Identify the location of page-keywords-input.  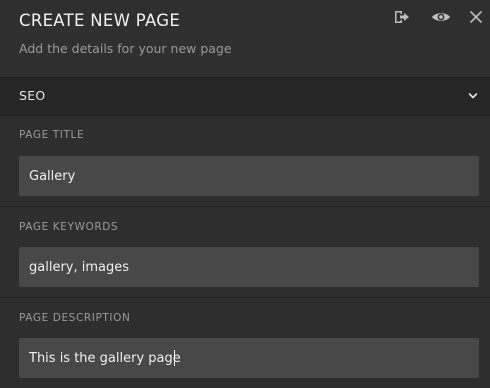
(249, 267).